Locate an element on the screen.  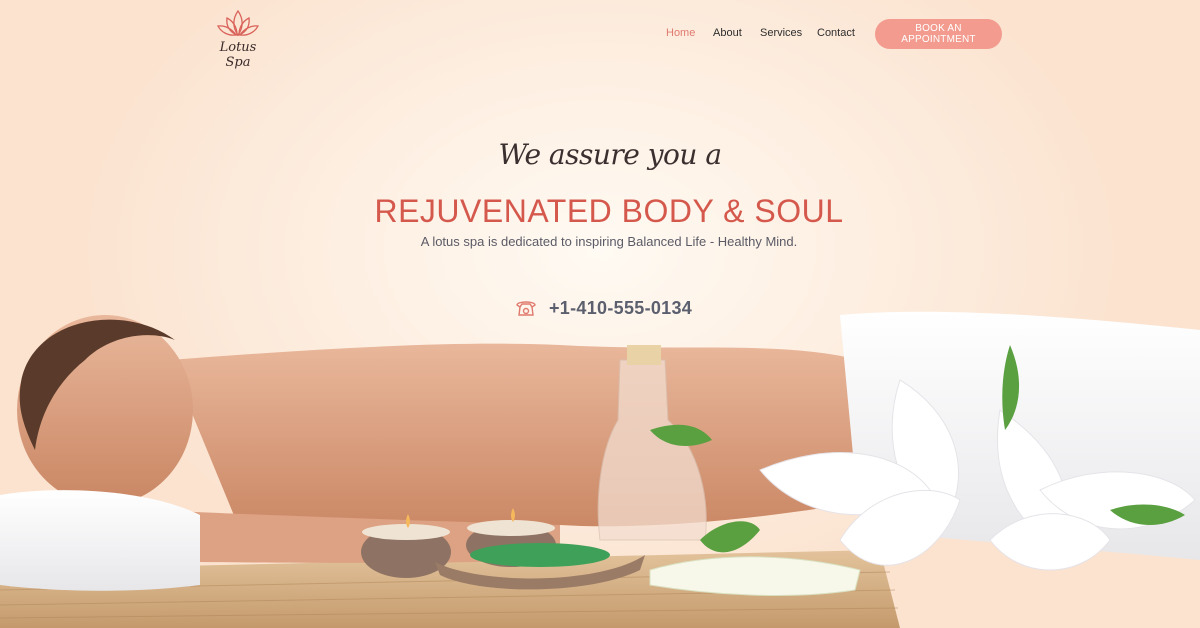
logo-text: Lotus Spa is located at coordinates (238, 55).